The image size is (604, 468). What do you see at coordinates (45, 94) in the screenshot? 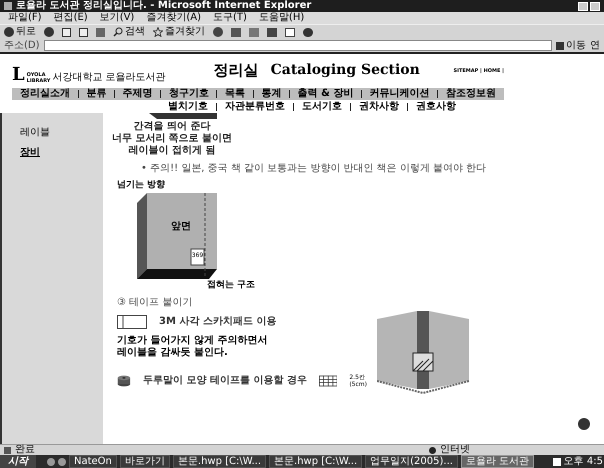
I see `nav-item: 정리실소개` at bounding box center [45, 94].